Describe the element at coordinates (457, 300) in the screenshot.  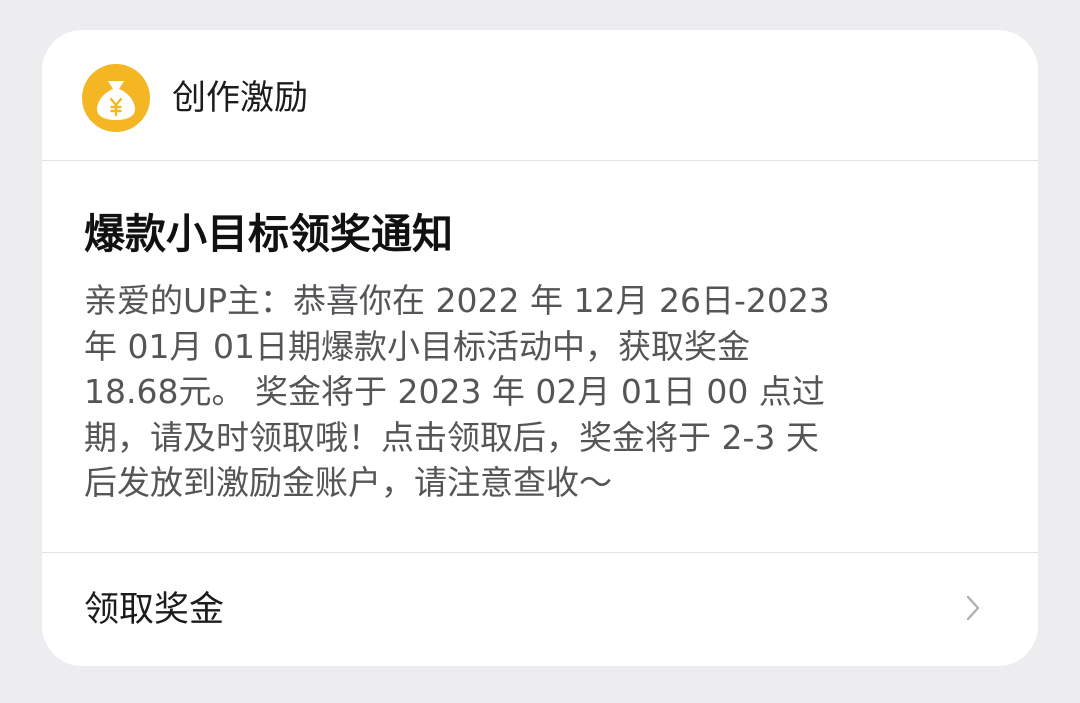
I see `message-body-line: 亲爱的UP主：恭喜你在 2022 年 12月 26日-2023` at that location.